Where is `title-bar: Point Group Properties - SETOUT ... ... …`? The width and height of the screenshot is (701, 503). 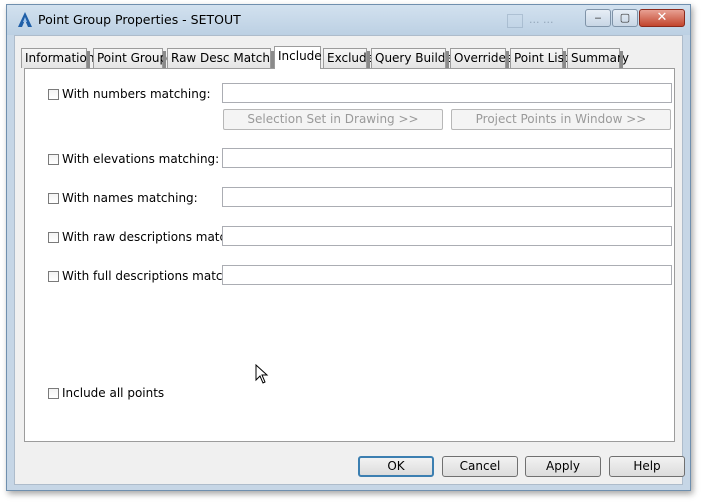 title-bar: Point Group Properties - SETOUT ... ... … is located at coordinates (348, 20).